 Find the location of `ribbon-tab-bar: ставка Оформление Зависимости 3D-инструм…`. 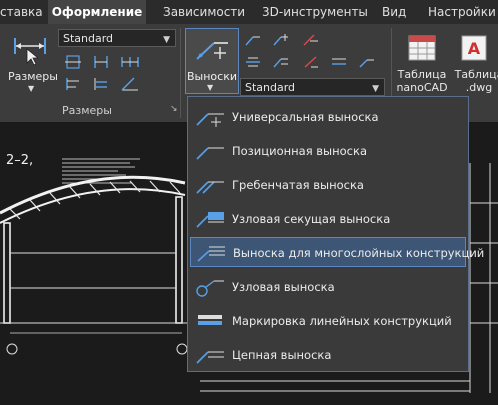

ribbon-tab-bar: ставка Оформление Зависимости 3D-инструм… is located at coordinates (249, 12).